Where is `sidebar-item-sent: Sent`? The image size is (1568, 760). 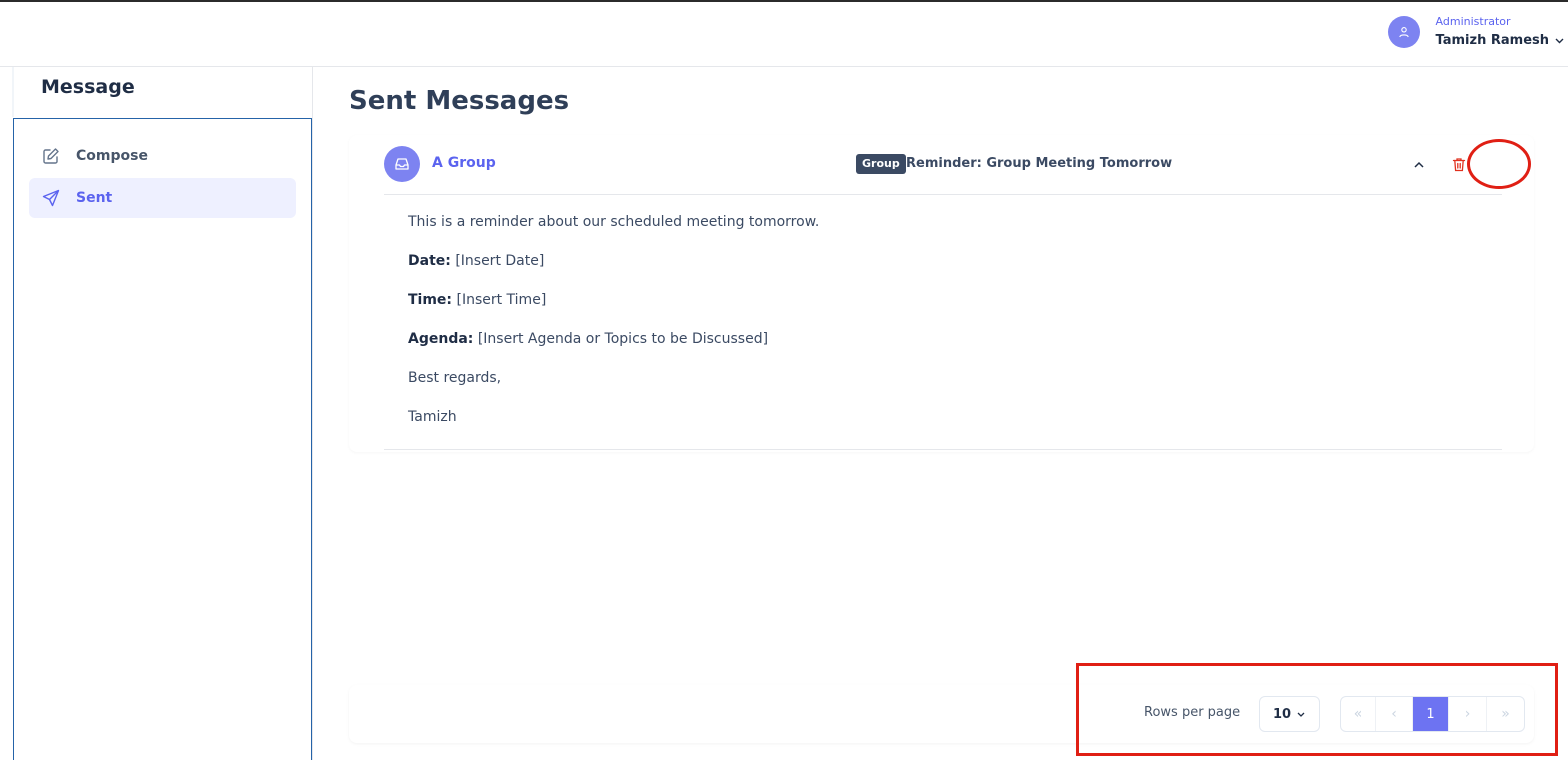
sidebar-item-sent: Sent is located at coordinates (162, 198).